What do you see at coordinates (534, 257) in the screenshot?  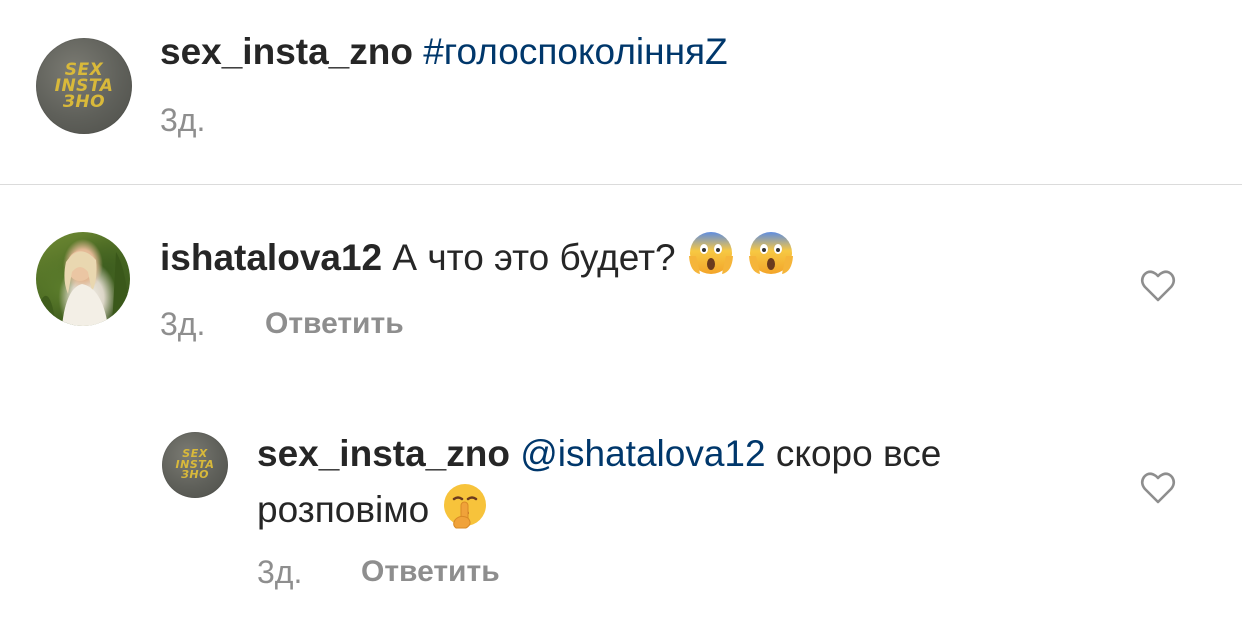 I see `comment-body: А что это будет?` at bounding box center [534, 257].